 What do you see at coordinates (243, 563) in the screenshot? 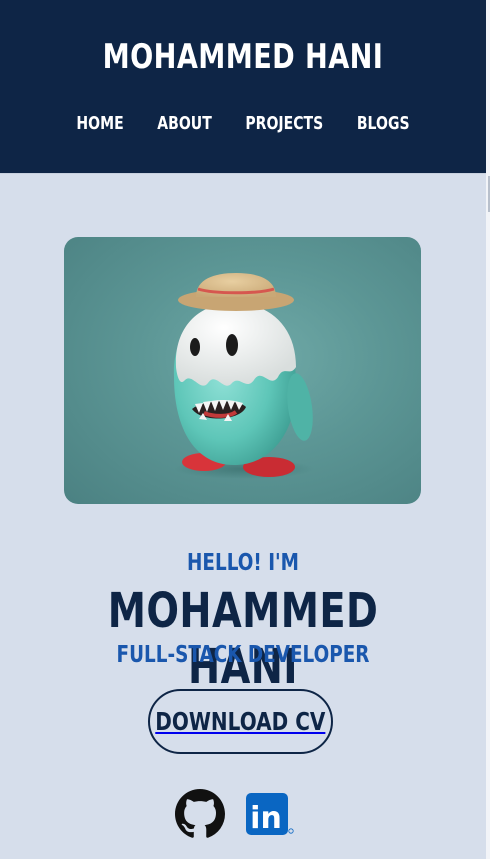
I see `greeting-text: HELLO! I'M` at bounding box center [243, 563].